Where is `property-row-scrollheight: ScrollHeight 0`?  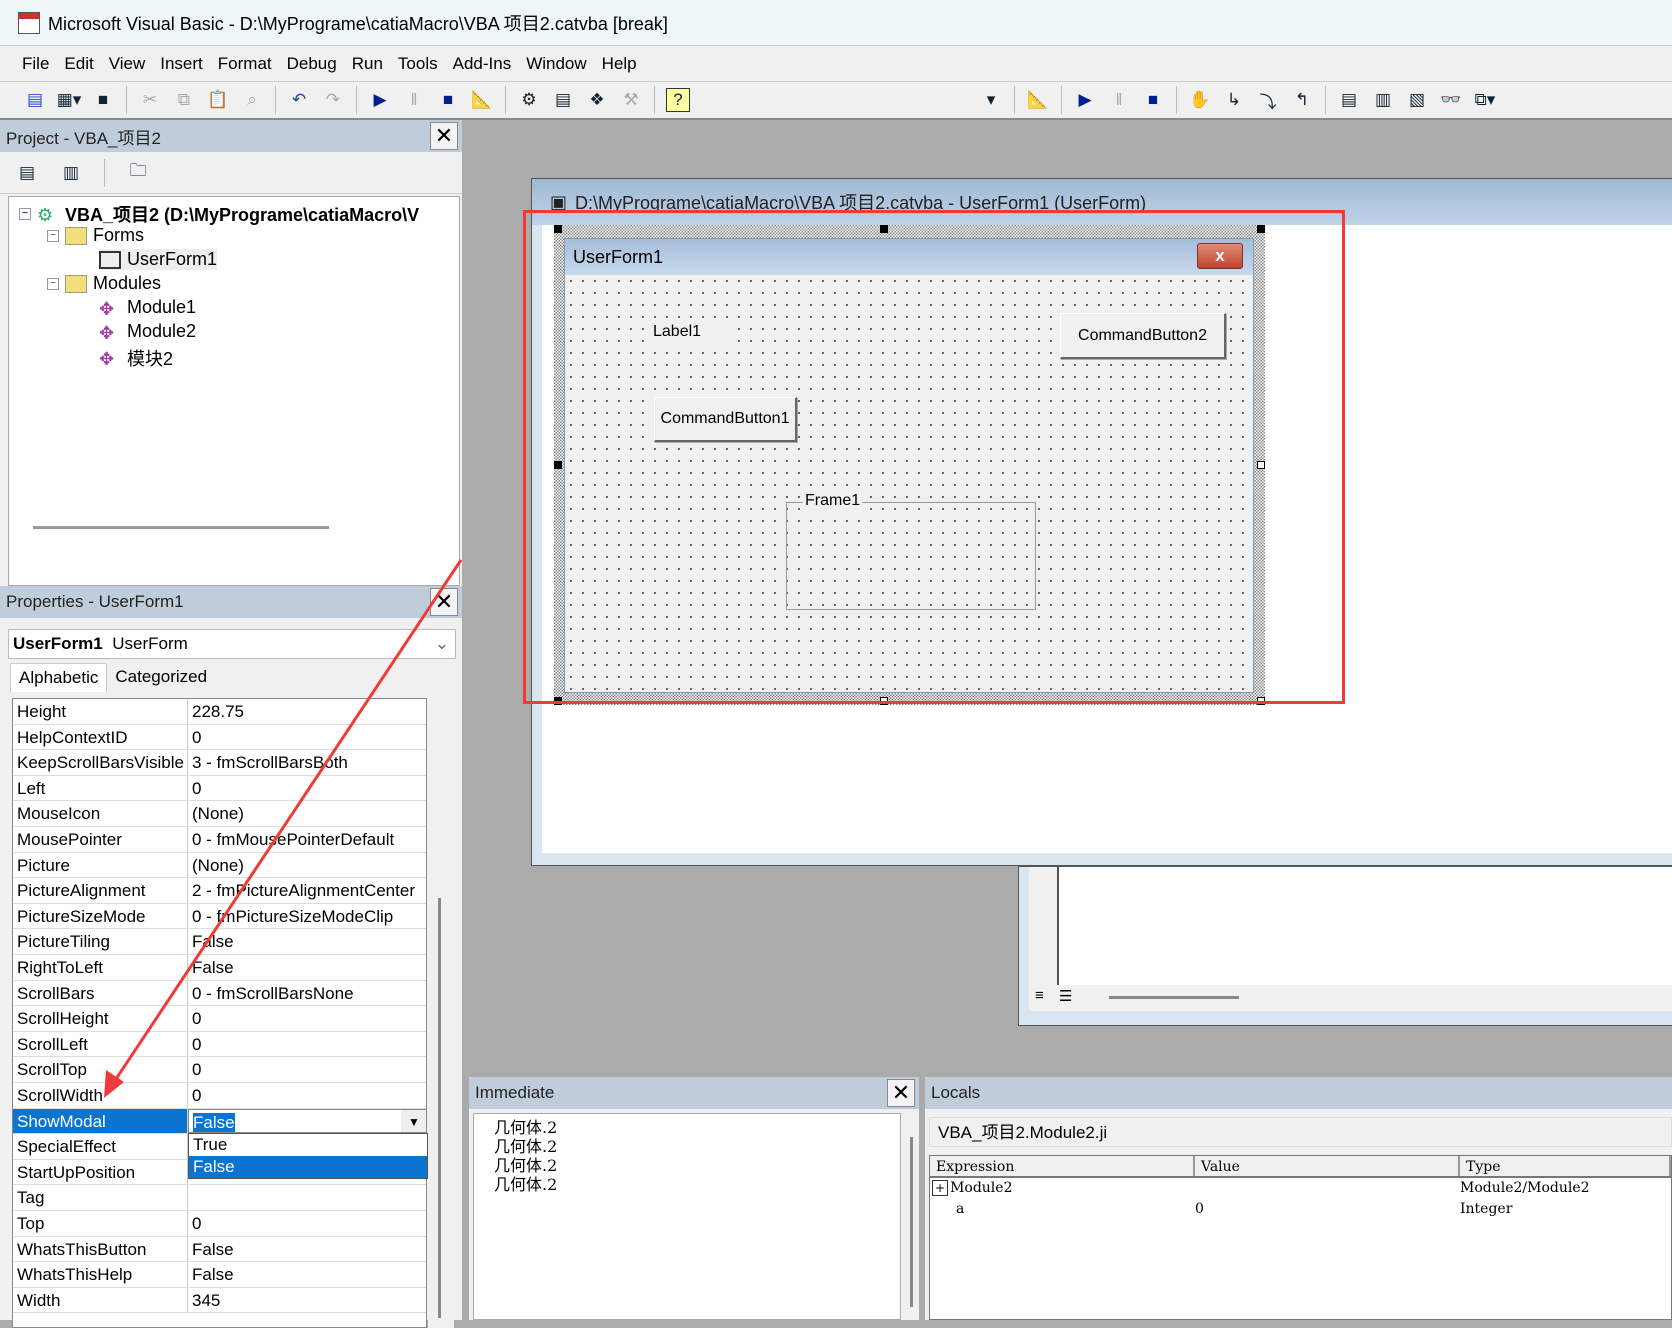
property-row-scrollheight: ScrollHeight 0 is located at coordinates (219, 1019).